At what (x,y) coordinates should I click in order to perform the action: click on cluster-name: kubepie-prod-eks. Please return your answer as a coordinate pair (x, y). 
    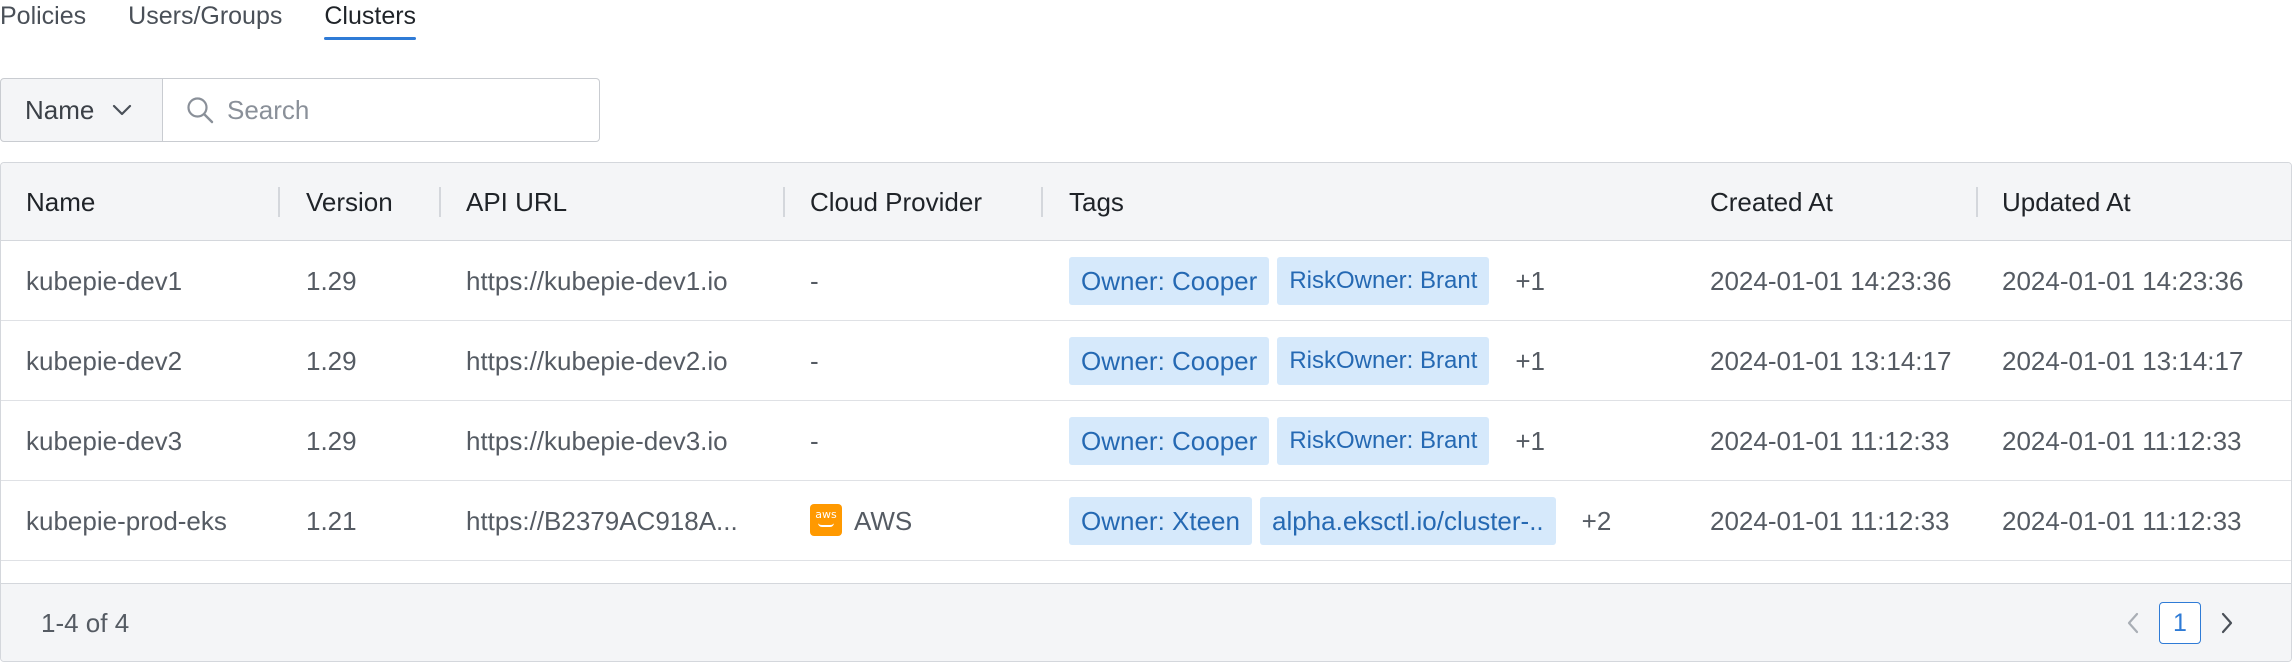
    Looking at the image, I should click on (126, 521).